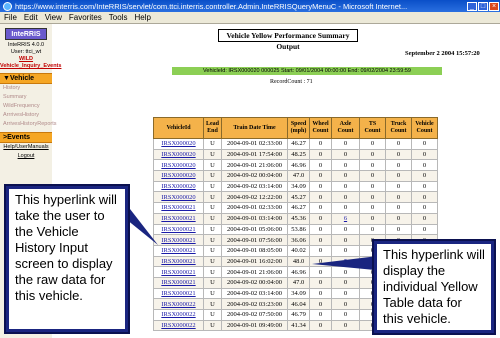 This screenshot has height=338, width=500. What do you see at coordinates (442, 53) in the screenshot?
I see `report-date: September 2 2004 15:57:20` at bounding box center [442, 53].